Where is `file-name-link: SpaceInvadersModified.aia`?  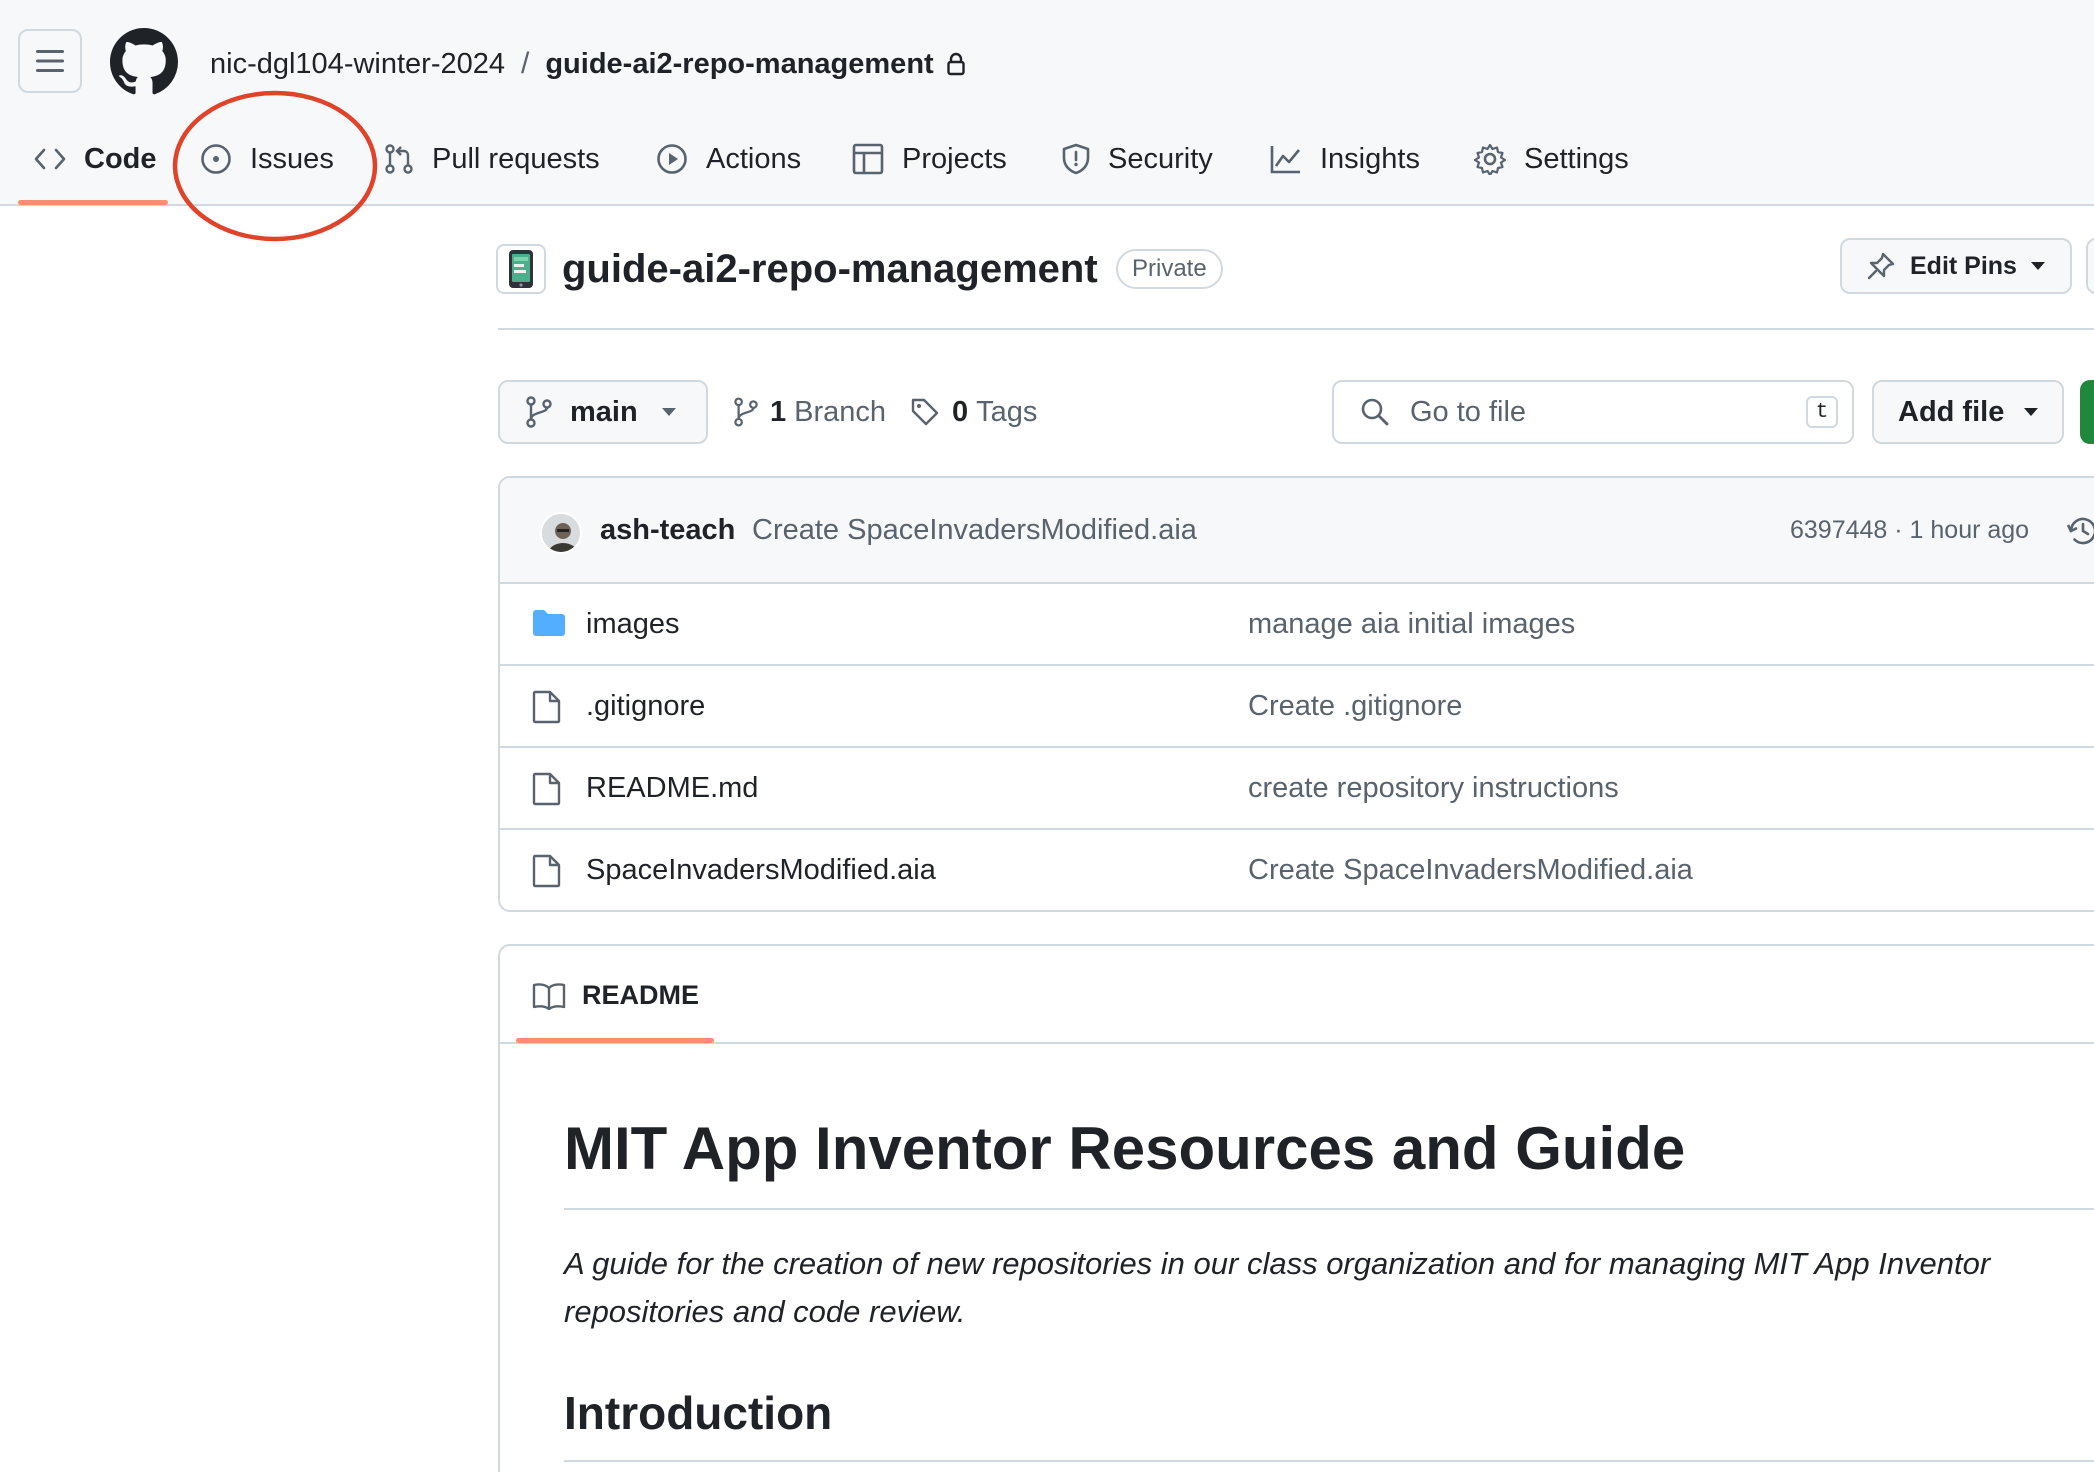
file-name-link: SpaceInvadersModified.aia is located at coordinates (761, 870).